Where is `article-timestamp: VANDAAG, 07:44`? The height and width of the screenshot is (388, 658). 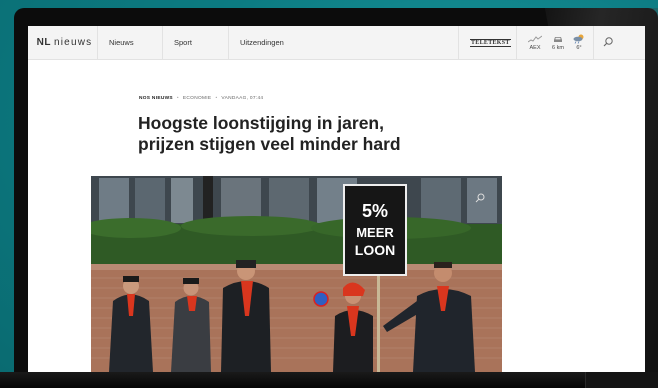
article-timestamp: VANDAAG, 07:44 is located at coordinates (242, 98).